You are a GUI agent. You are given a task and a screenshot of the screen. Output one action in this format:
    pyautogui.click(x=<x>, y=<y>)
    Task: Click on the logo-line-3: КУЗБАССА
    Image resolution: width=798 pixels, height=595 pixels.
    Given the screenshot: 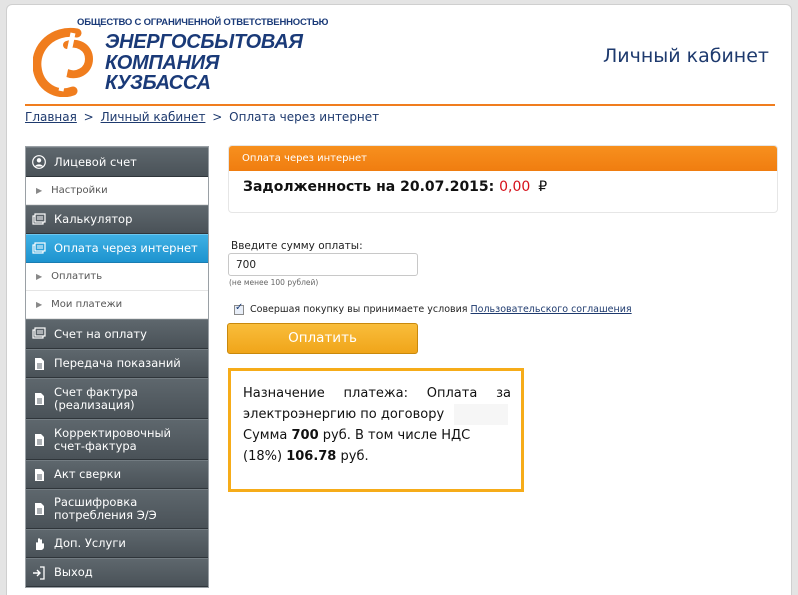 What is the action you would take?
    pyautogui.click(x=158, y=83)
    